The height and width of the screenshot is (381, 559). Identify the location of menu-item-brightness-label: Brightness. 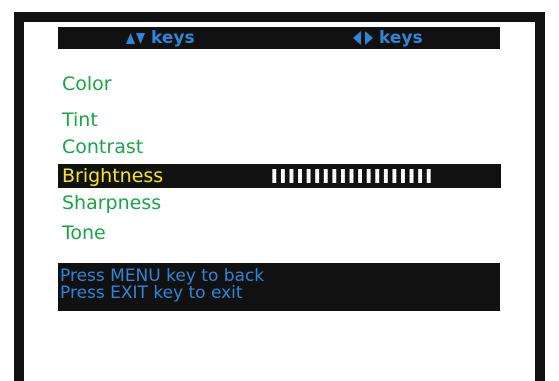
(113, 176).